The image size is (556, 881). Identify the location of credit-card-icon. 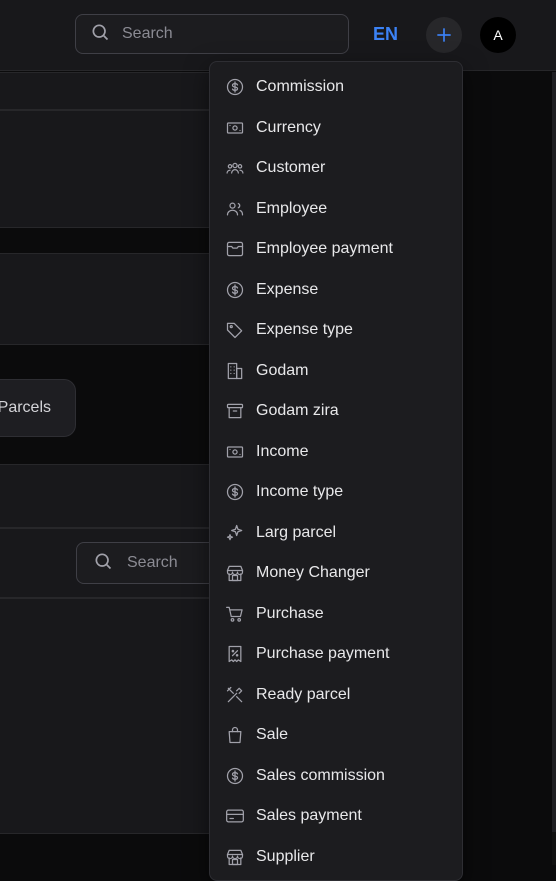
(235, 816).